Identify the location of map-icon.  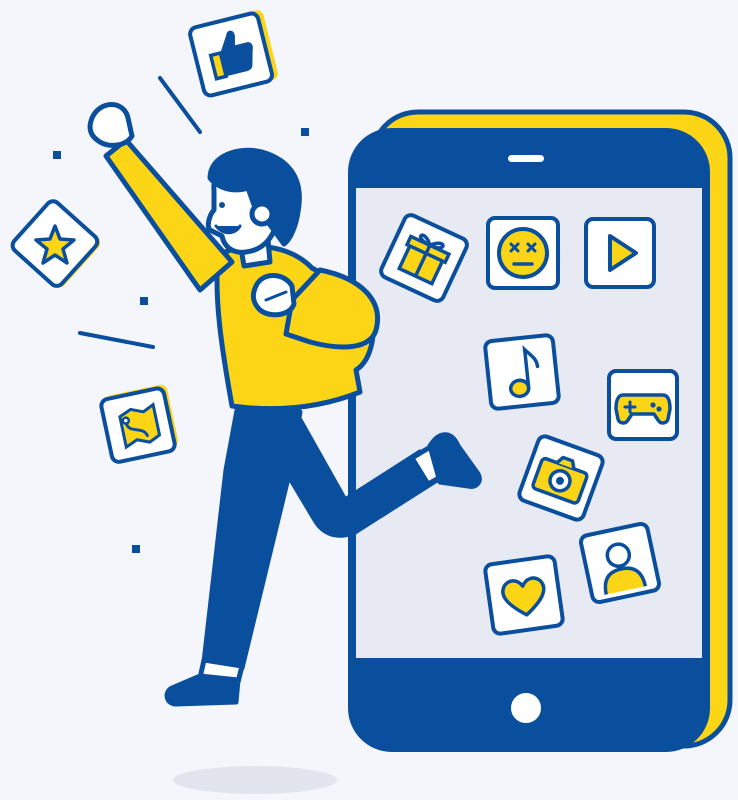
(138, 424).